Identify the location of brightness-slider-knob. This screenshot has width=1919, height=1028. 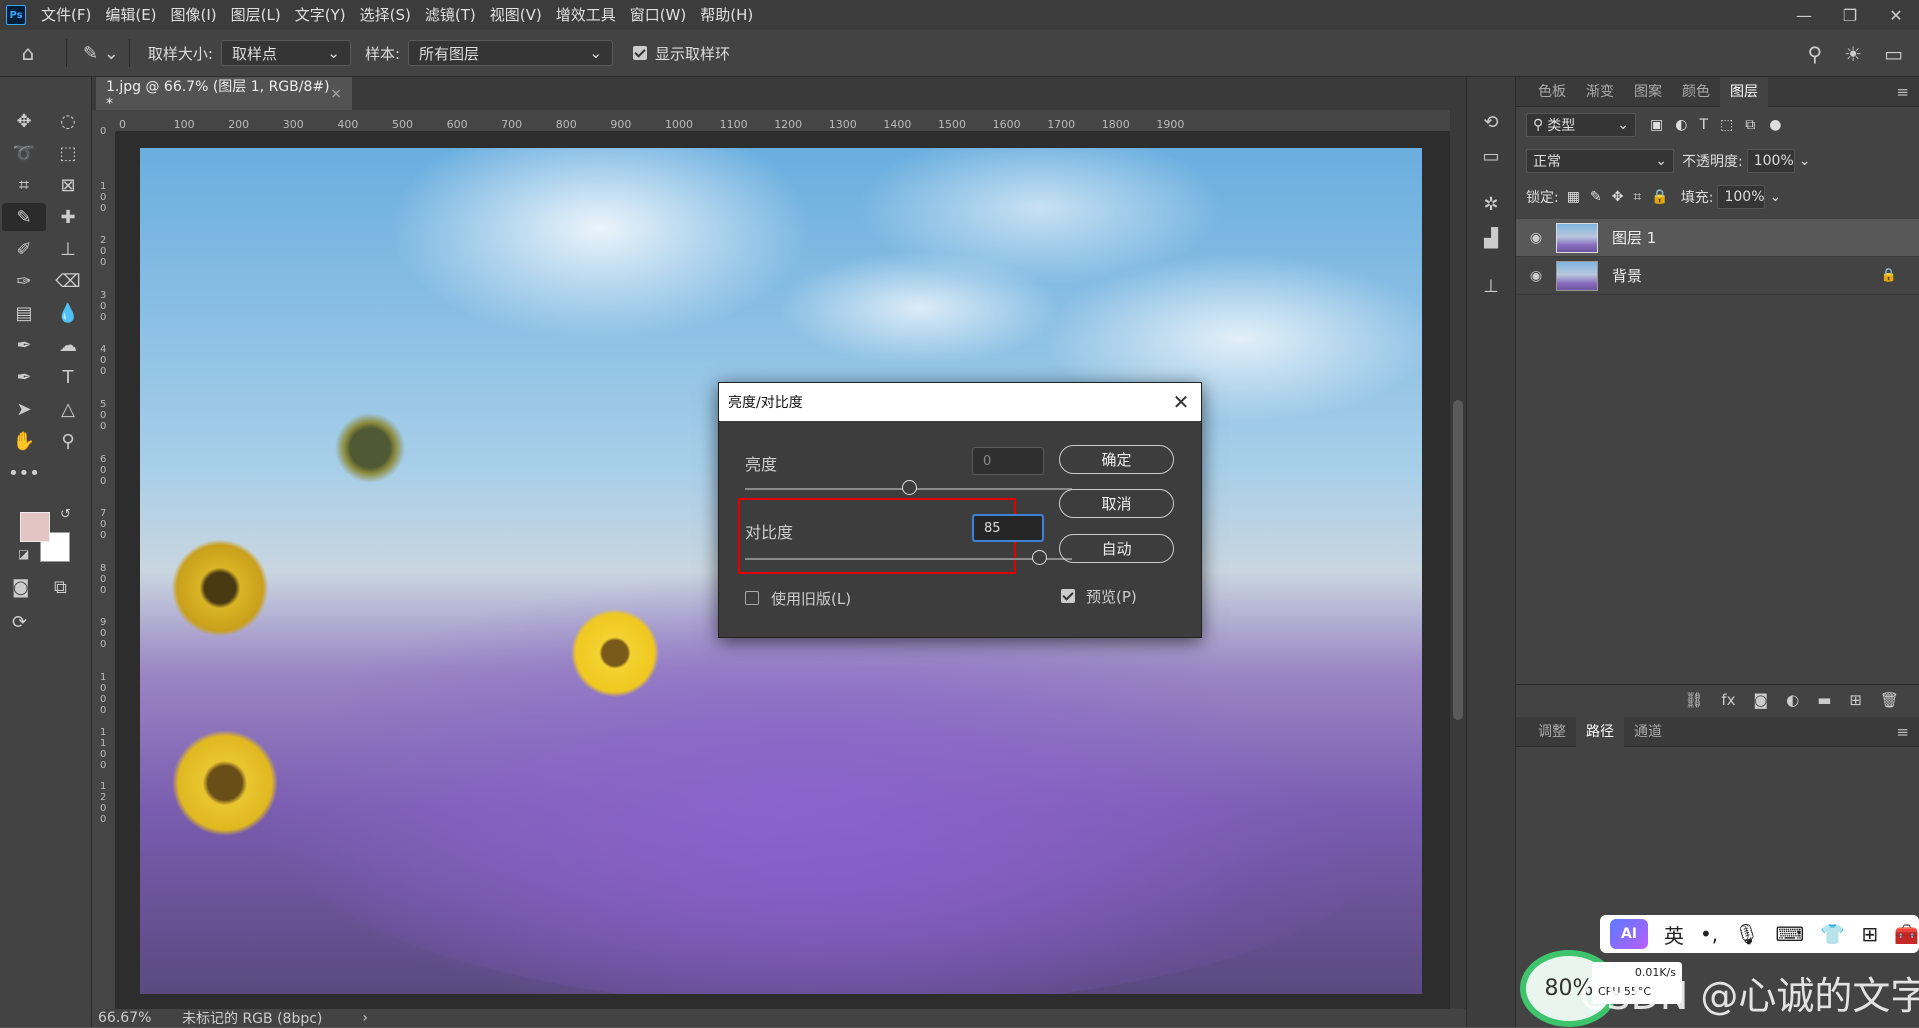
(909, 487).